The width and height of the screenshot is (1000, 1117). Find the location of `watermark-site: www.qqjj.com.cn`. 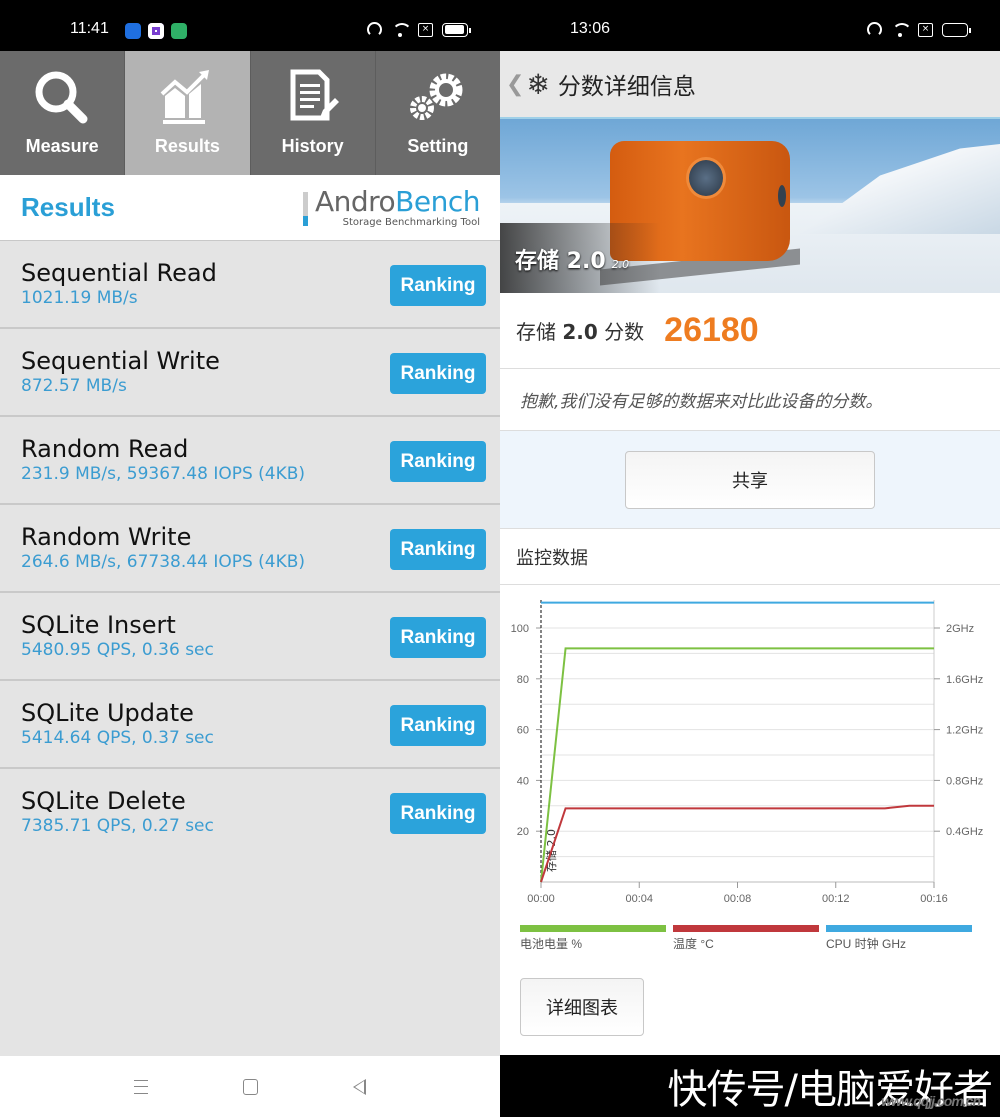

watermark-site: www.qqjj.com.cn is located at coordinates (931, 1101).